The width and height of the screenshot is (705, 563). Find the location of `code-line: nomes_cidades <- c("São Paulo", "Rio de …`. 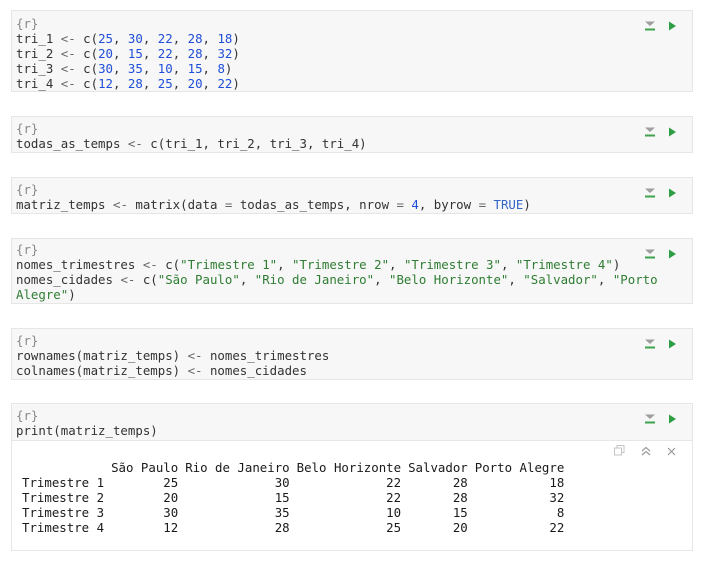

code-line: nomes_cidades <- c("São Paulo", "Rio de … is located at coordinates (354, 279).